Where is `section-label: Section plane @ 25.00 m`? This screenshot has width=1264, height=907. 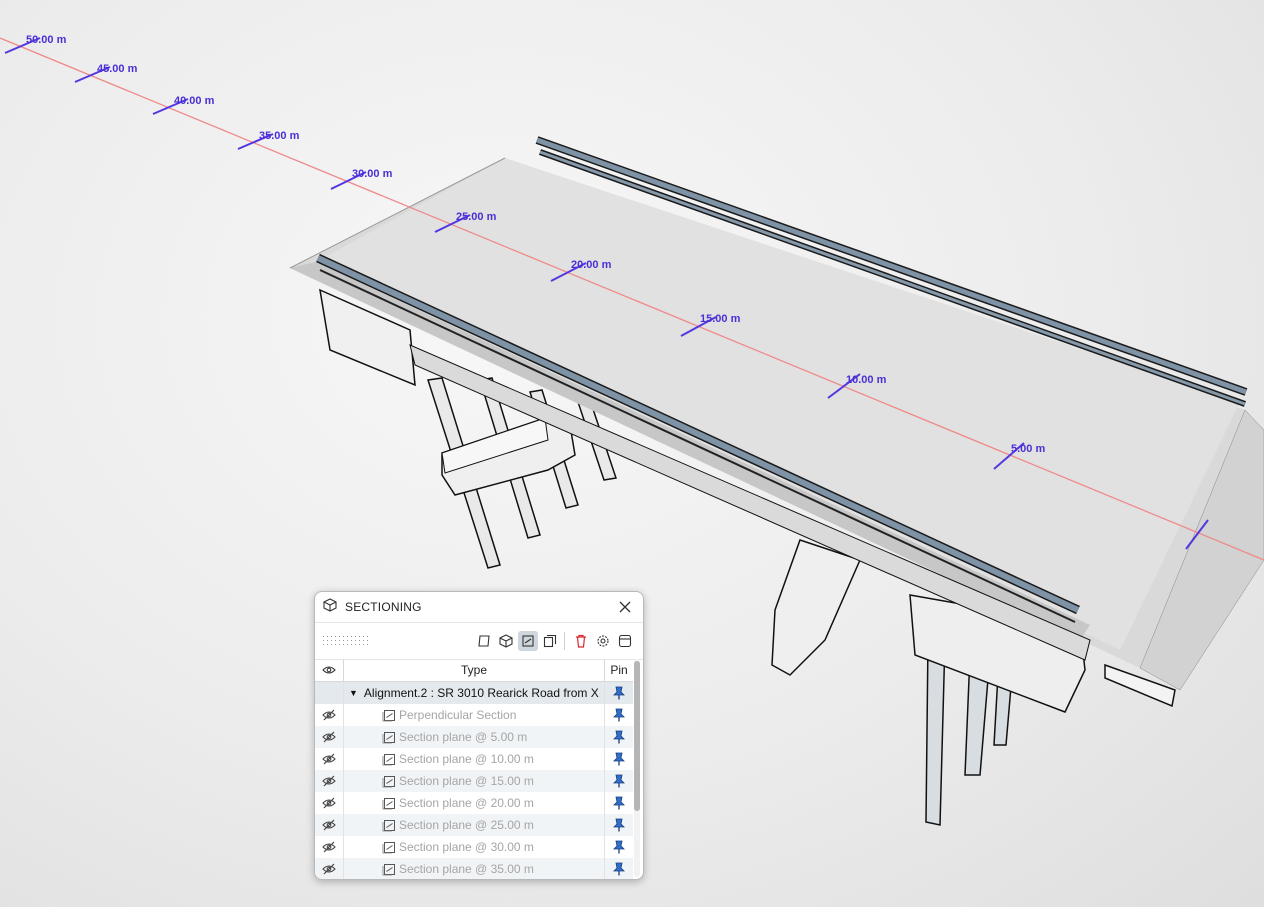
section-label: Section plane @ 25.00 m is located at coordinates (466, 825).